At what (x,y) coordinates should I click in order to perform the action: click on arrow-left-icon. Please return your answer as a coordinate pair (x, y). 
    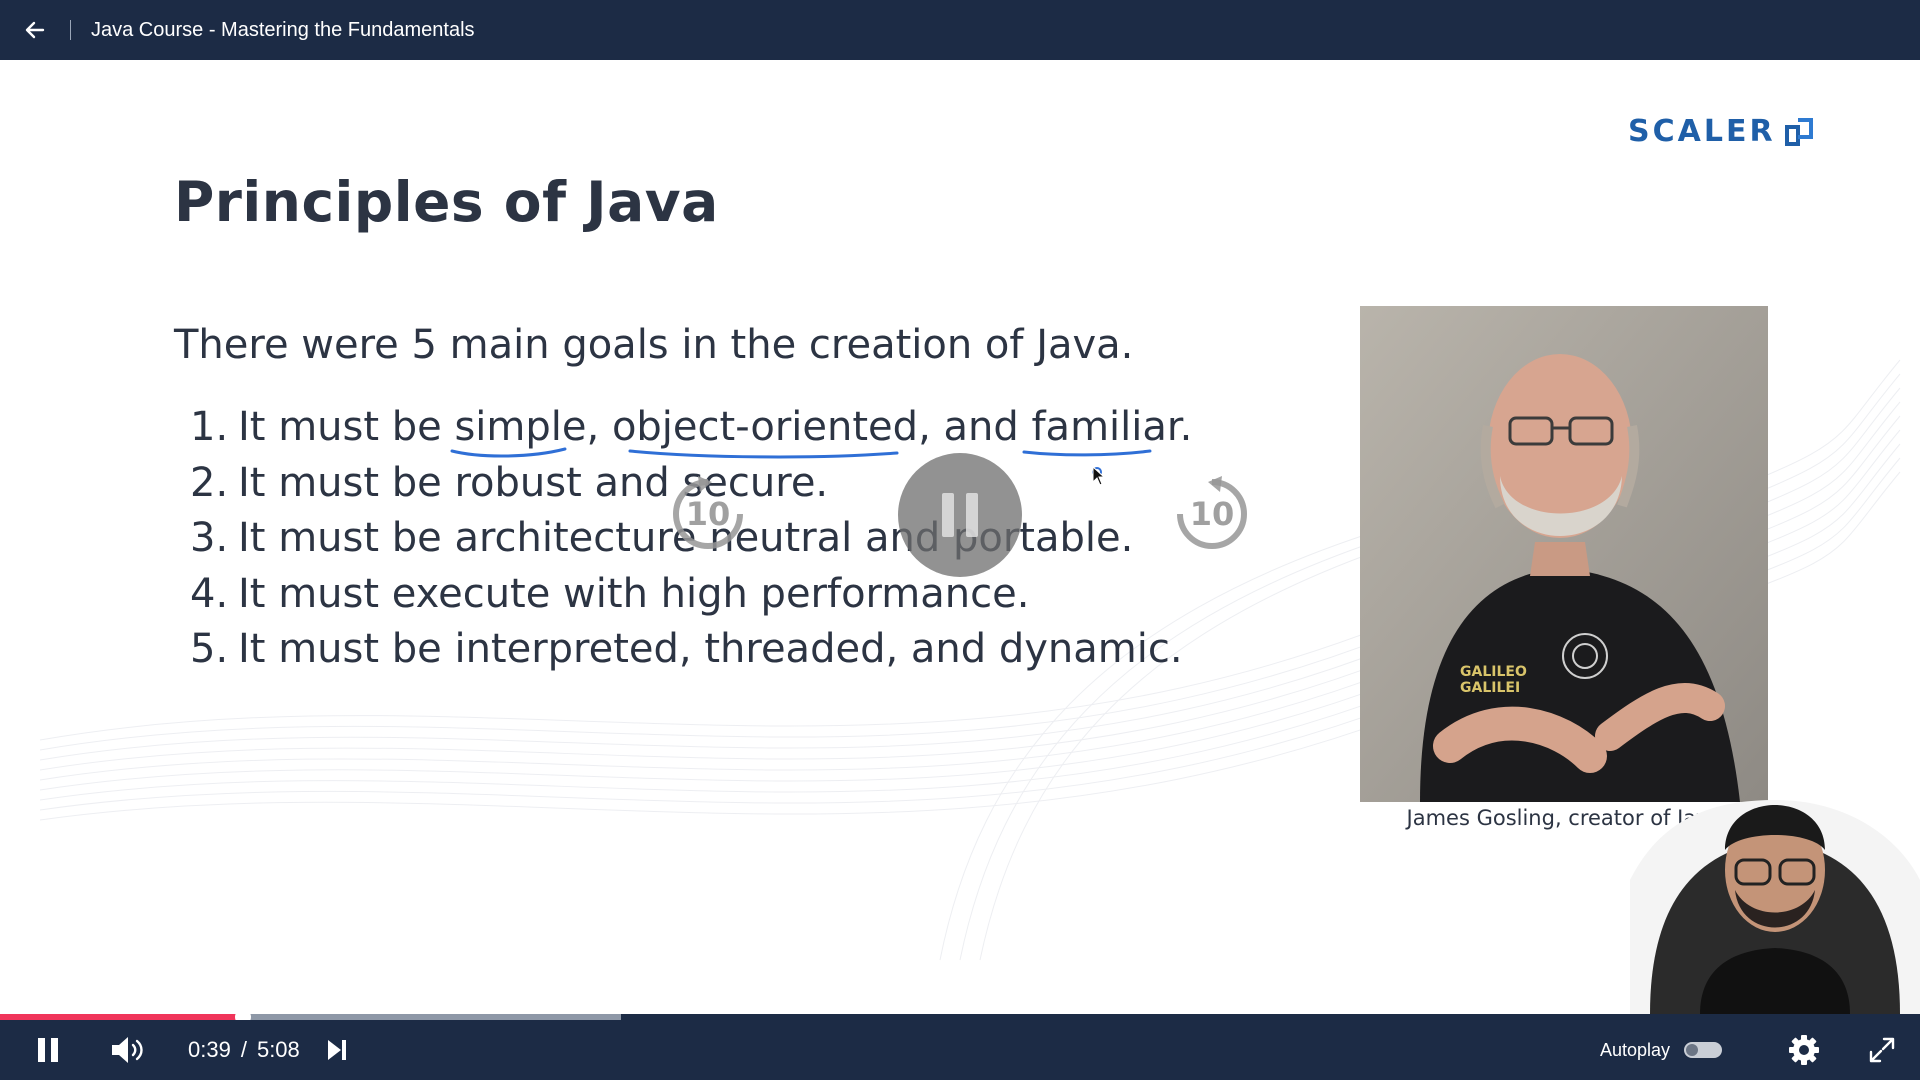
    Looking at the image, I should click on (35, 30).